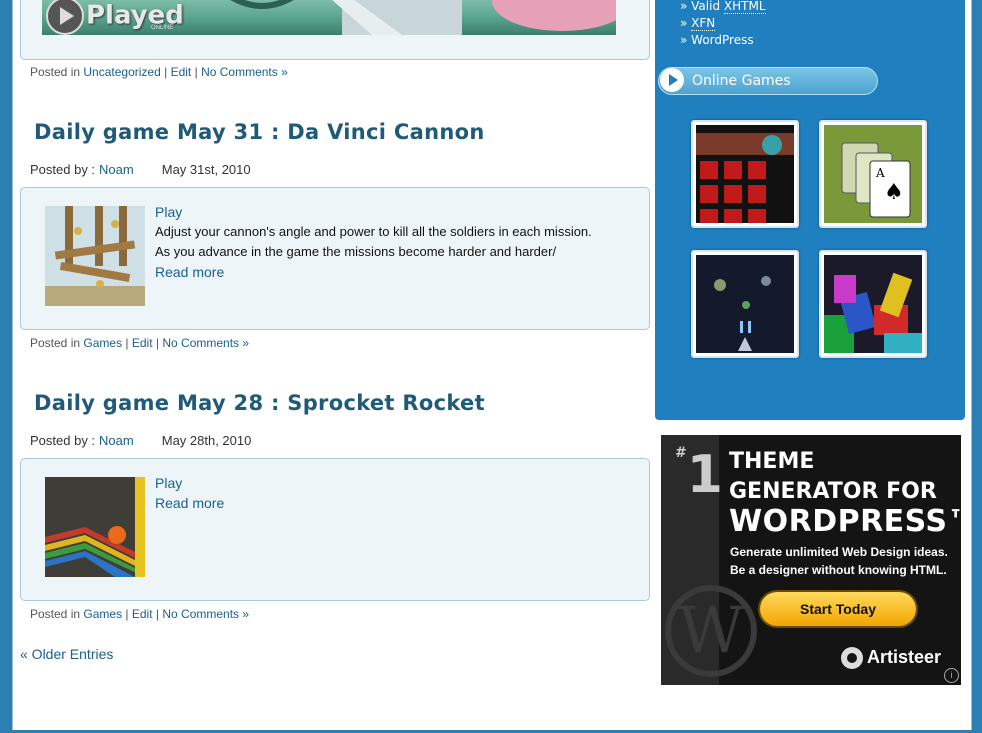 The image size is (982, 733). I want to click on game-thumbnail-da-vinci-cannon, so click(95, 256).